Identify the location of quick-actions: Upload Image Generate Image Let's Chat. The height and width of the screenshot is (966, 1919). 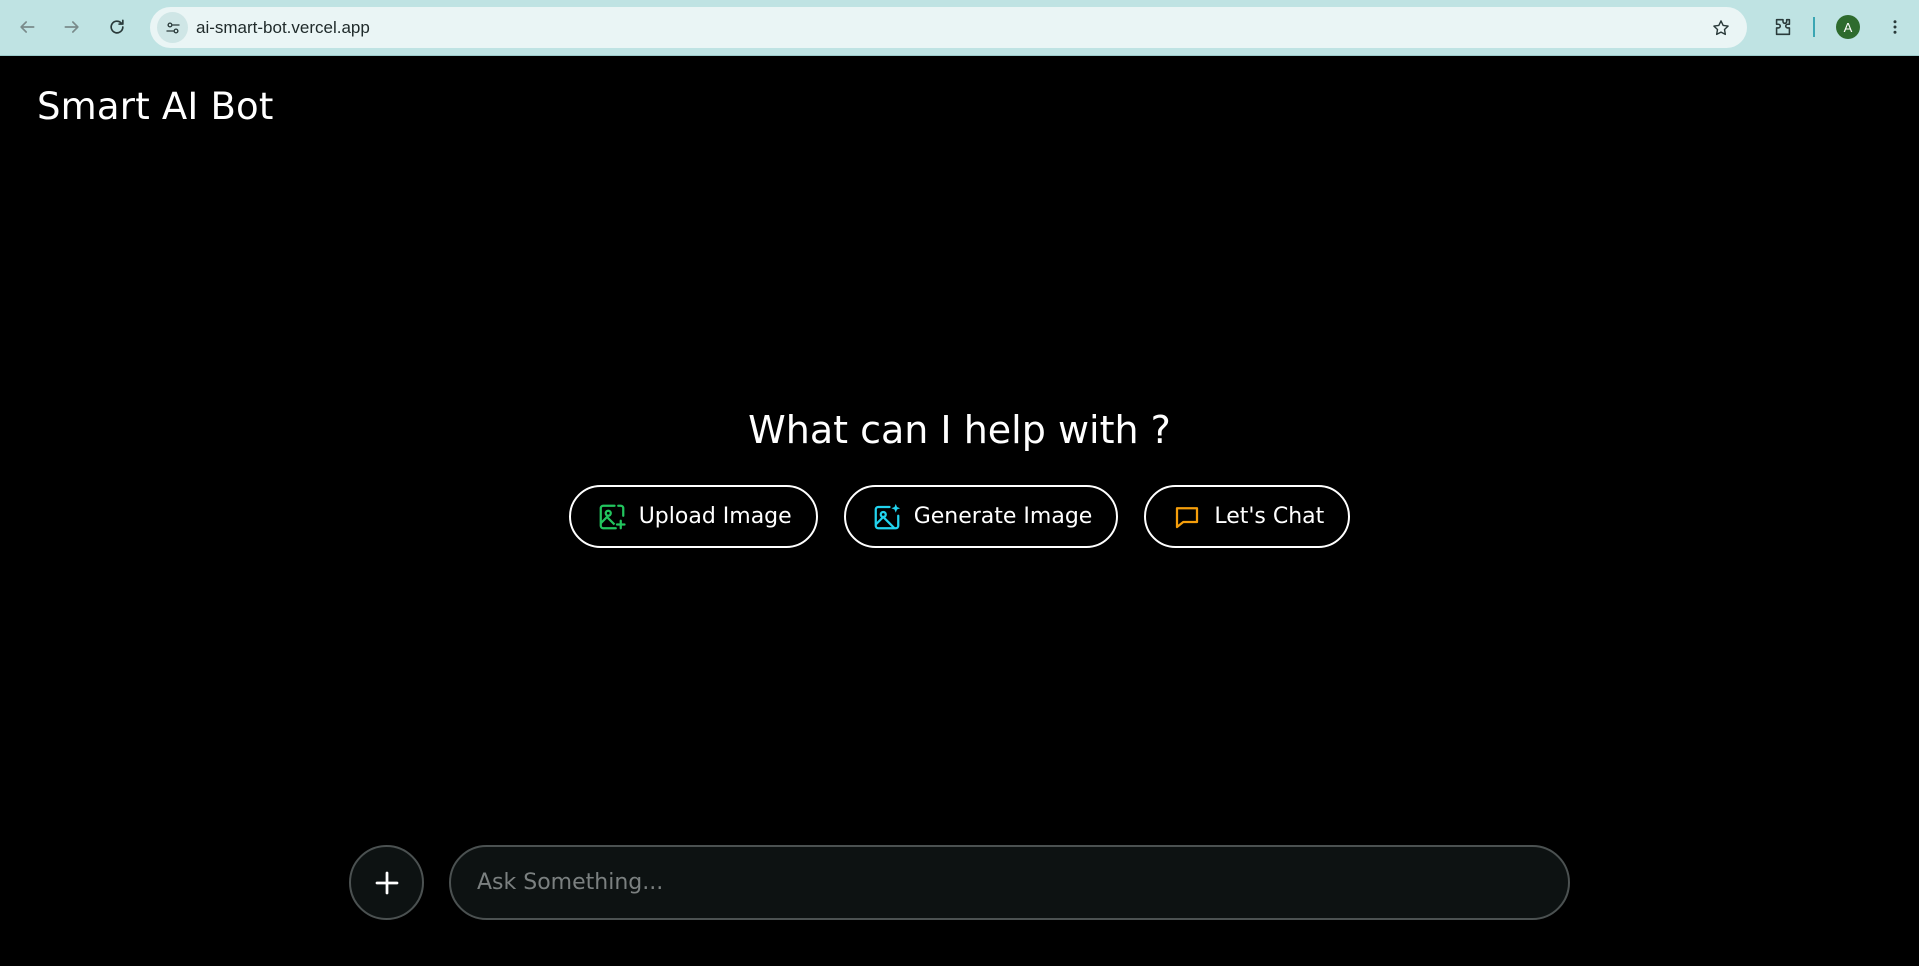
(959, 516).